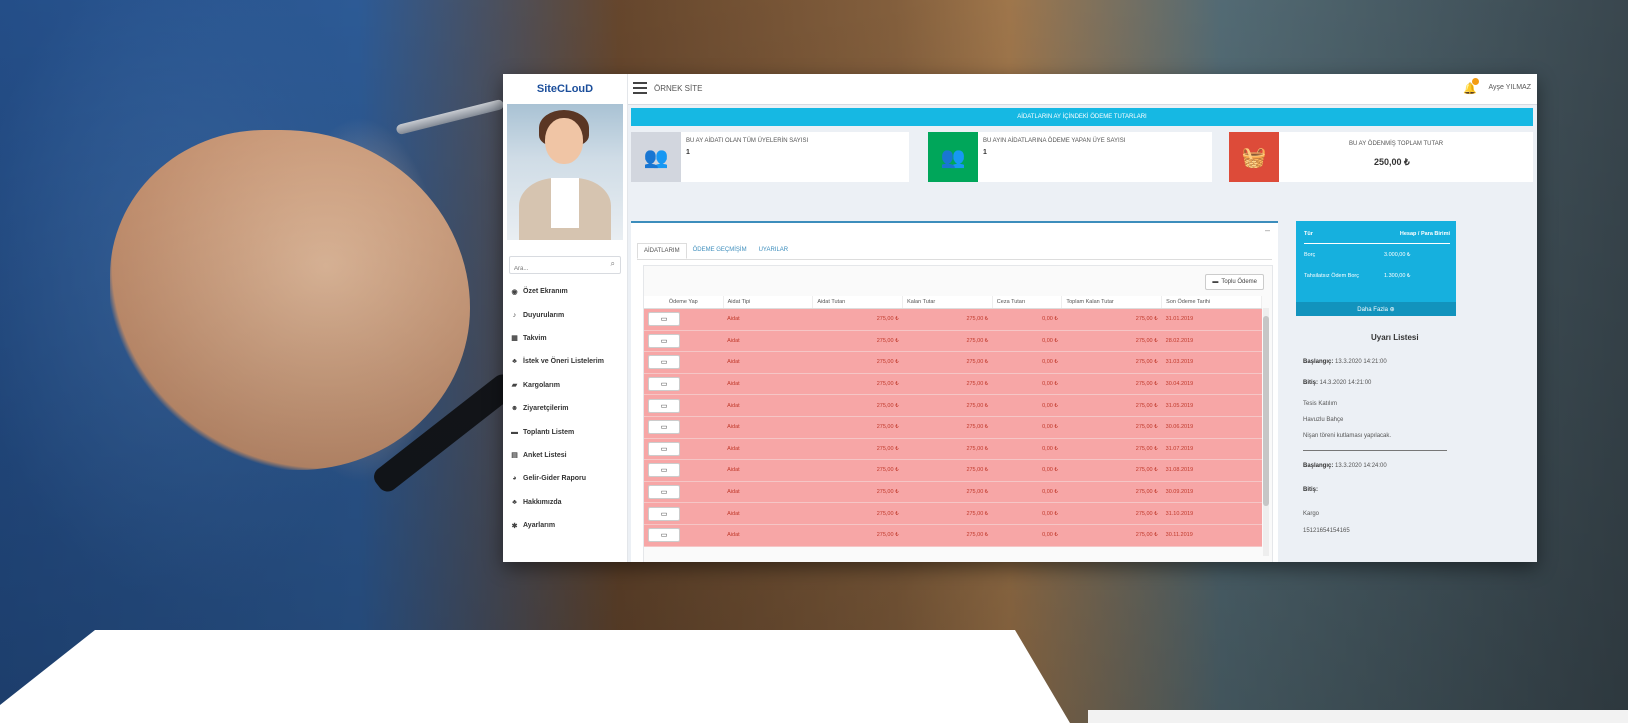  What do you see at coordinates (954, 259) in the screenshot?
I see `tab-divider` at bounding box center [954, 259].